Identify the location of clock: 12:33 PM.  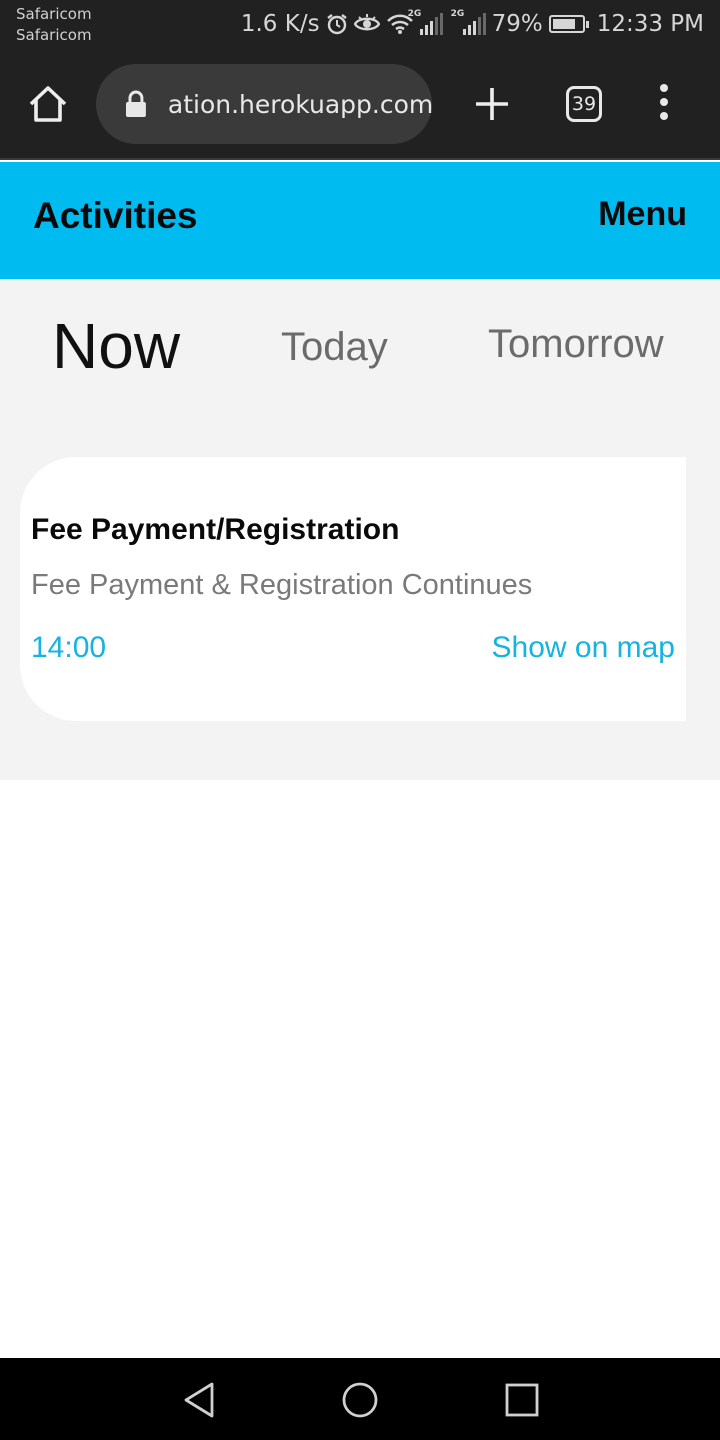
(650, 24).